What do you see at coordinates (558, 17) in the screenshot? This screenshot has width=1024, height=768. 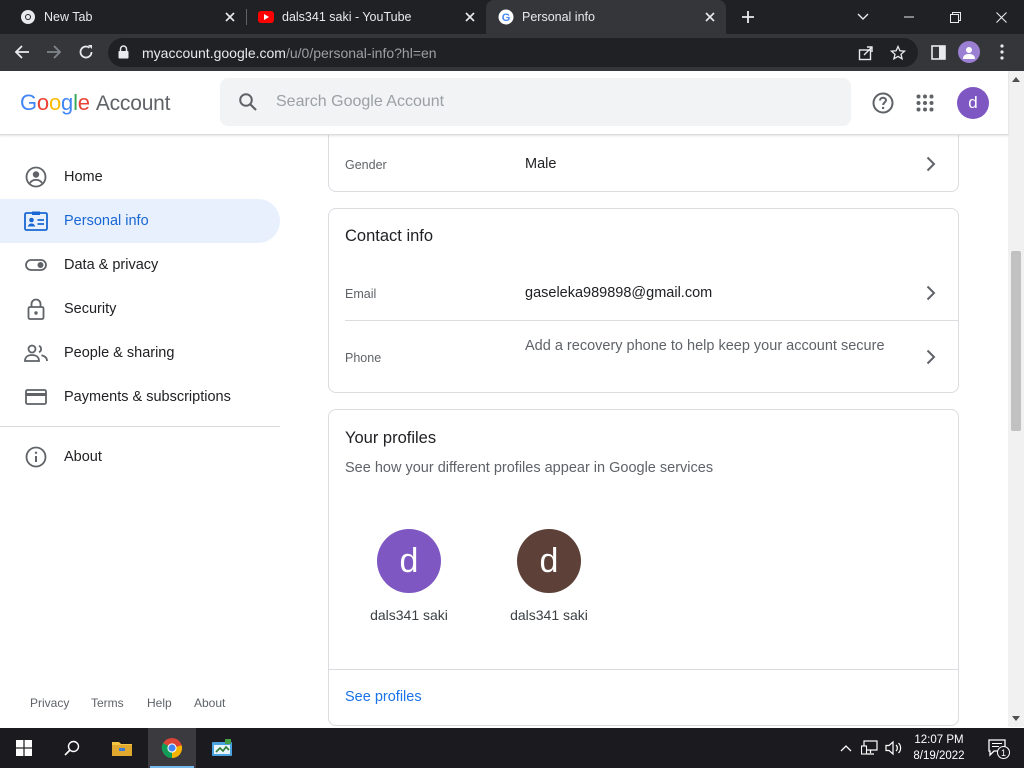 I see `tab-title: Personal info` at bounding box center [558, 17].